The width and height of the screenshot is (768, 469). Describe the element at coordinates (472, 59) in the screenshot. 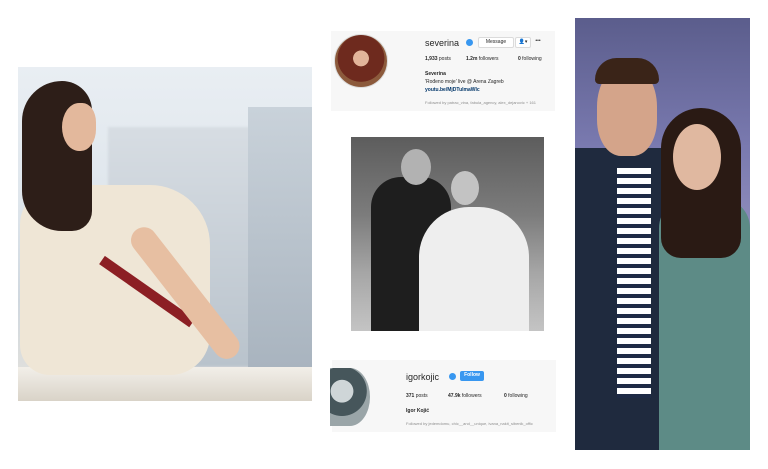

I see `followers-value: 1.2m` at that location.